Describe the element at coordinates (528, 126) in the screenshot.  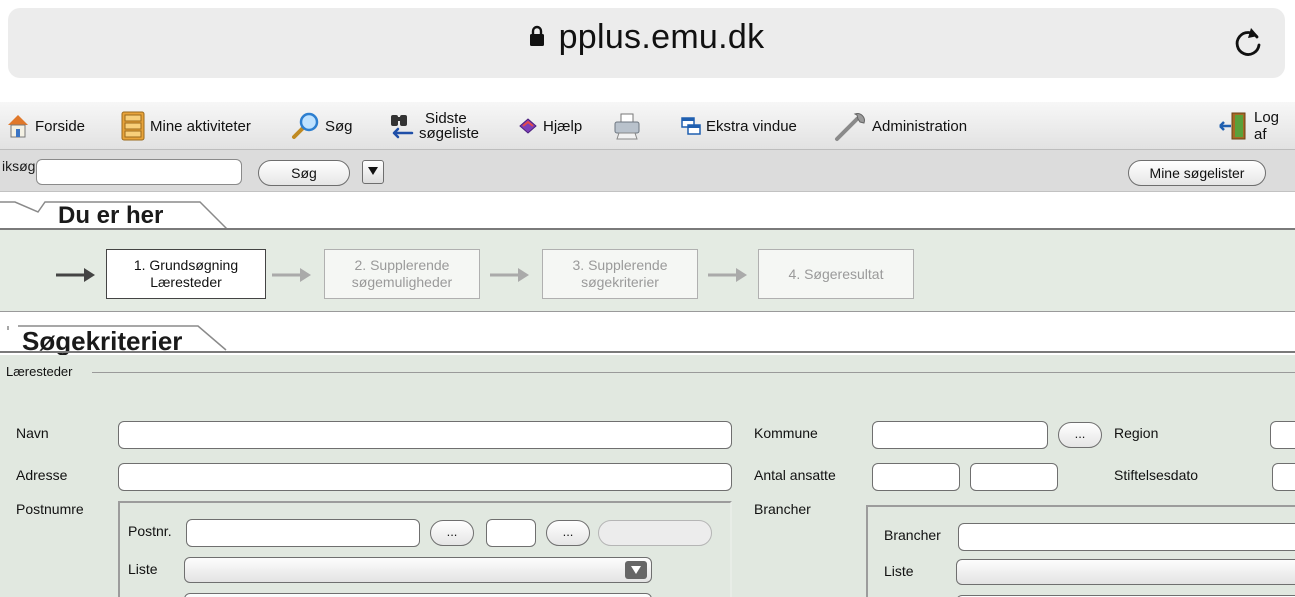
I see `help-book-icon` at that location.